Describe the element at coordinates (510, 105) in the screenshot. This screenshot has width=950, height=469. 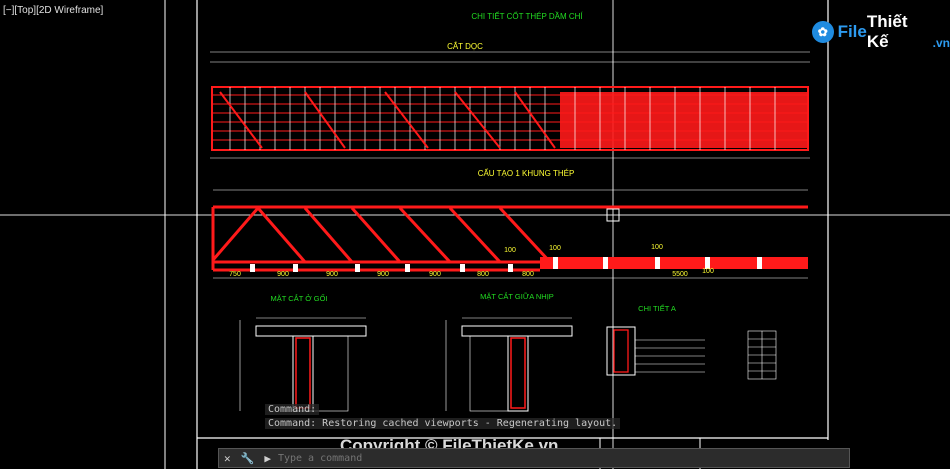
I see `long-section` at that location.